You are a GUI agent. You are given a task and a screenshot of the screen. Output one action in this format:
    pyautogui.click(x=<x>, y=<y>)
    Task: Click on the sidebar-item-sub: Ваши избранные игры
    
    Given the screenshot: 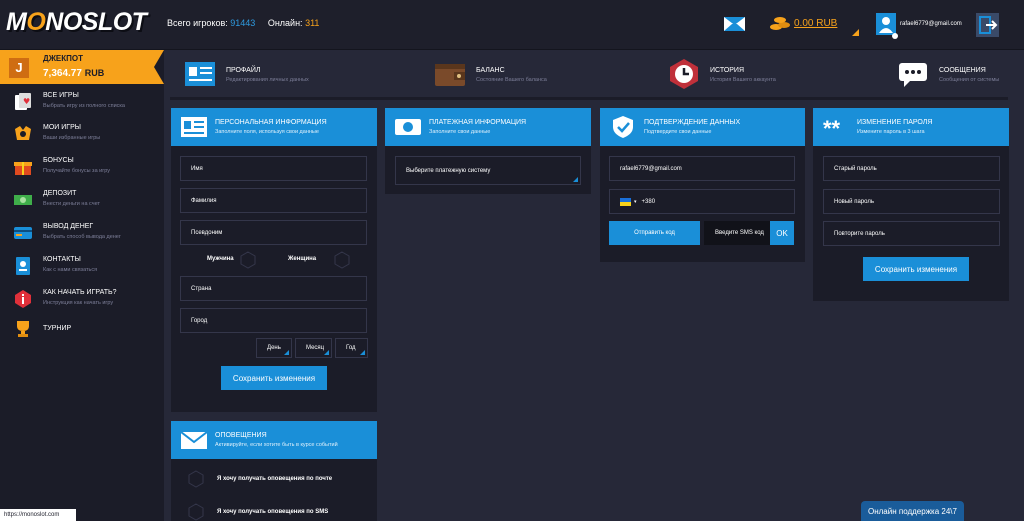 What is the action you would take?
    pyautogui.click(x=72, y=138)
    